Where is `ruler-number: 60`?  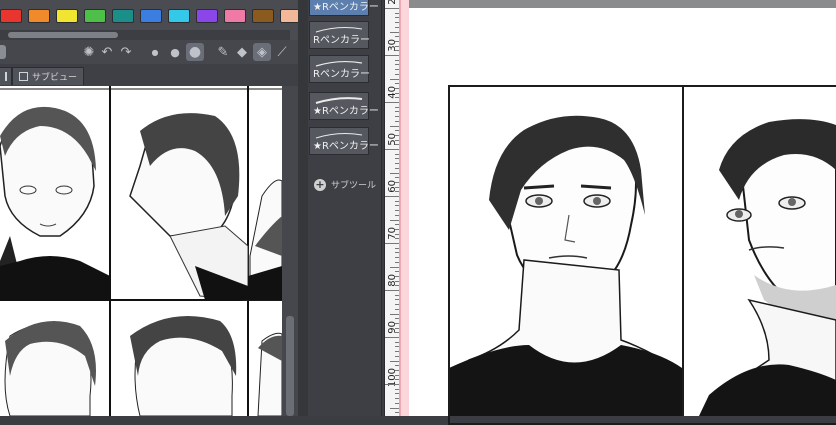
ruler-number: 60 is located at coordinates (392, 186).